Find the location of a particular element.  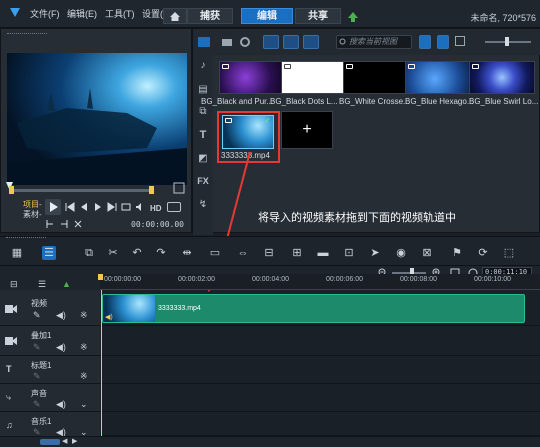

gear-icon is located at coordinates (245, 42).